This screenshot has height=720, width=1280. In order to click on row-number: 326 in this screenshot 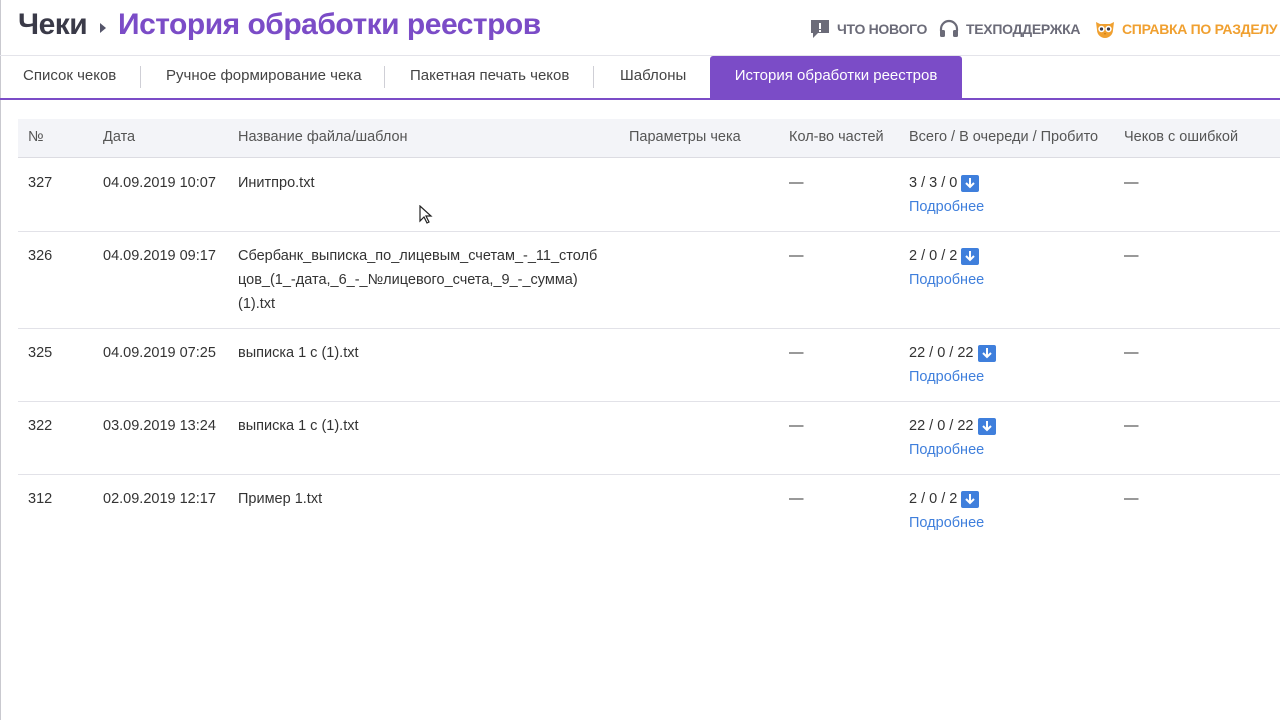, I will do `click(40, 256)`.